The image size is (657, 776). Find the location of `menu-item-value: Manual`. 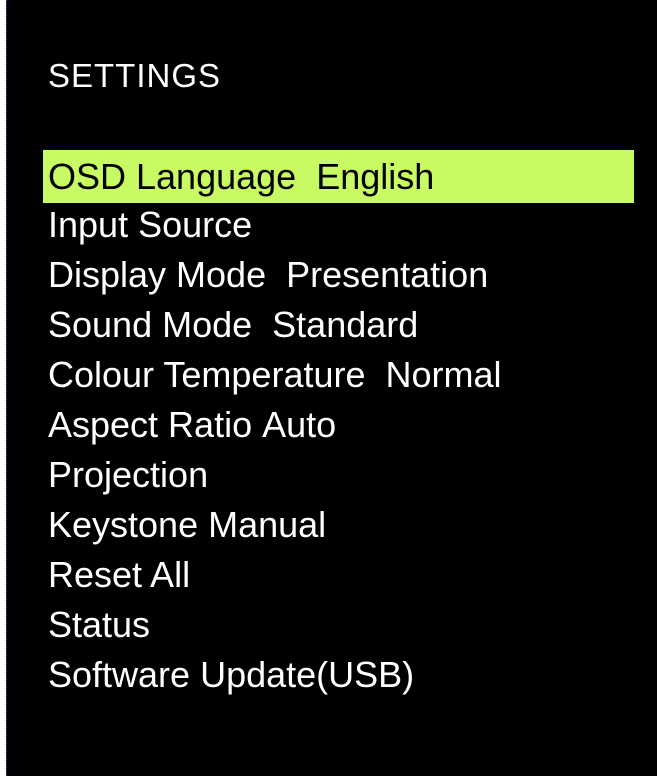

menu-item-value: Manual is located at coordinates (267, 524).